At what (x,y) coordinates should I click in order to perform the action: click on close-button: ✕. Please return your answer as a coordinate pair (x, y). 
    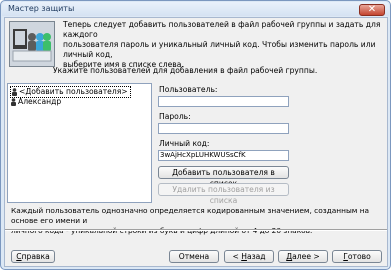
    Looking at the image, I should click on (372, 10).